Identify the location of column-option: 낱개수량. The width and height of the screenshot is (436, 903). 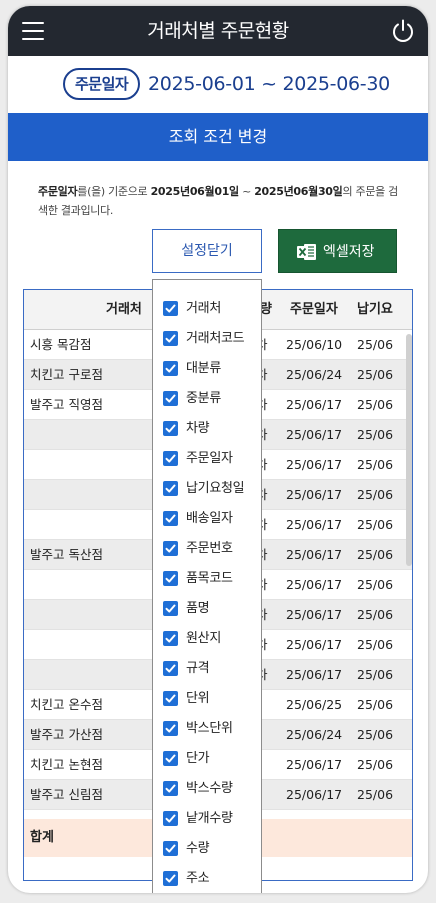
(207, 819).